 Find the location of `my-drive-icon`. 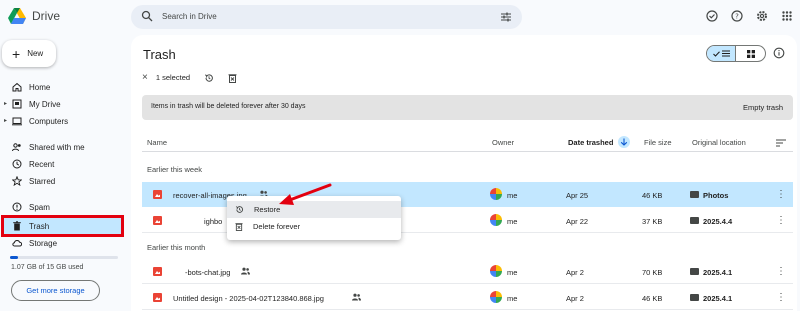

my-drive-icon is located at coordinates (17, 104).